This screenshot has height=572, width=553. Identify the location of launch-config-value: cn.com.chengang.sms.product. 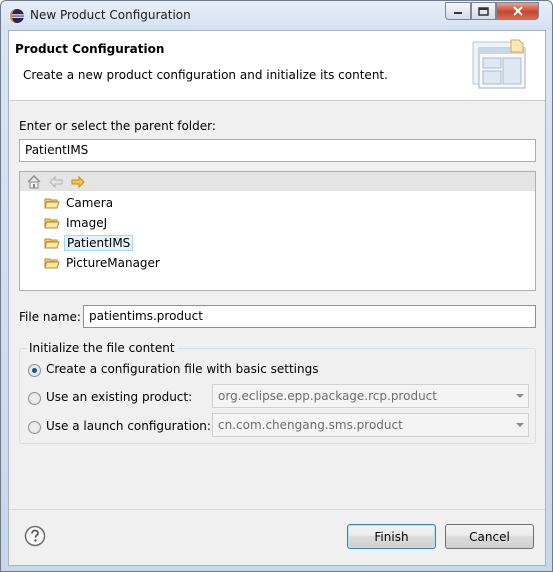
(310, 425).